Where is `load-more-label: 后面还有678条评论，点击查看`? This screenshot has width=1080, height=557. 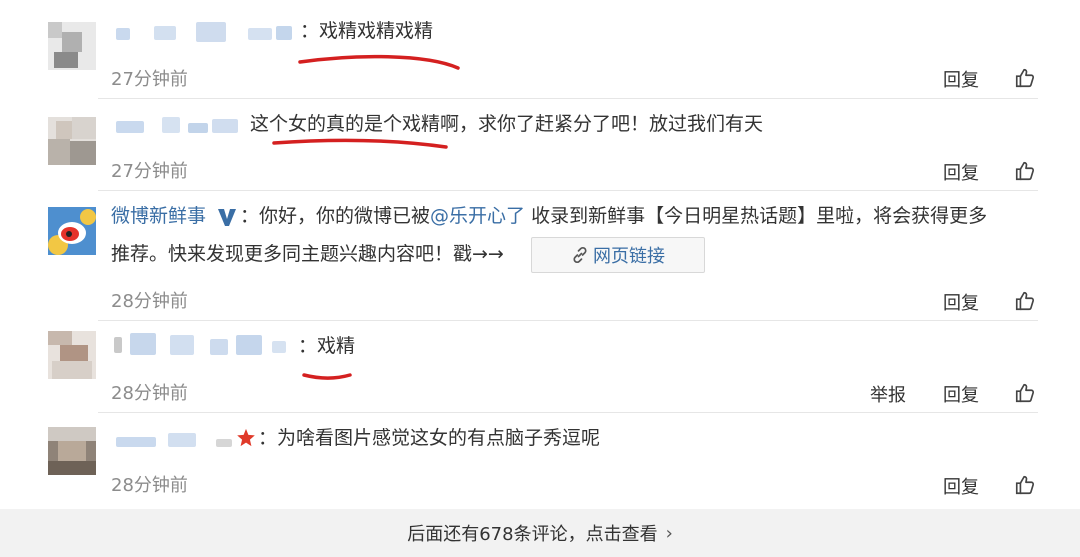
load-more-label: 后面还有678条评论，点击查看 is located at coordinates (532, 534).